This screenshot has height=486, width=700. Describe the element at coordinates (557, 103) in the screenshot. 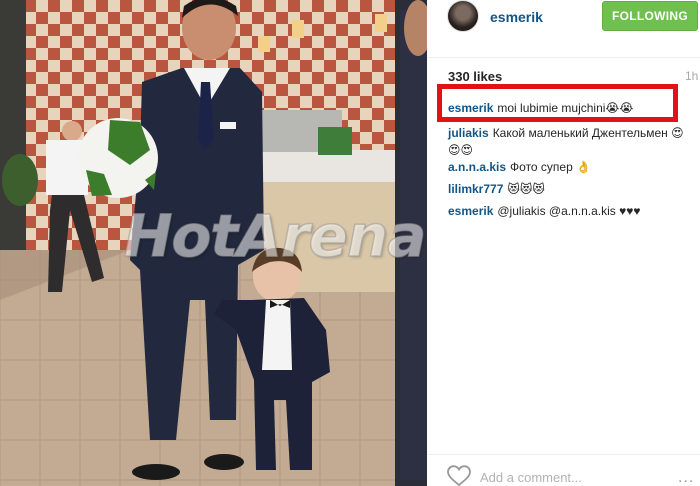

I see `highlight-box` at that location.